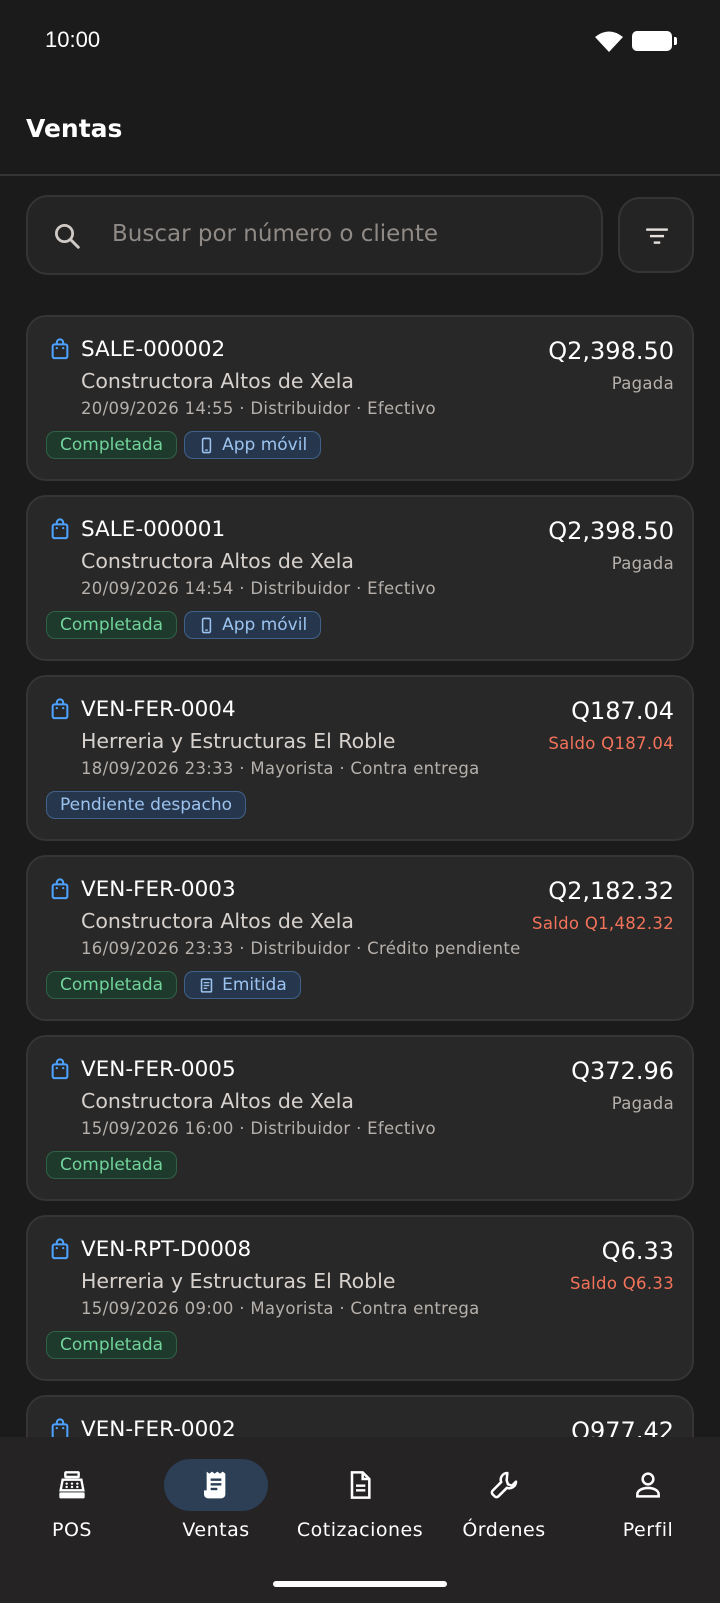  Describe the element at coordinates (360, 1502) in the screenshot. I see `nav-item-cotizaciones: Cotizaciones` at that location.